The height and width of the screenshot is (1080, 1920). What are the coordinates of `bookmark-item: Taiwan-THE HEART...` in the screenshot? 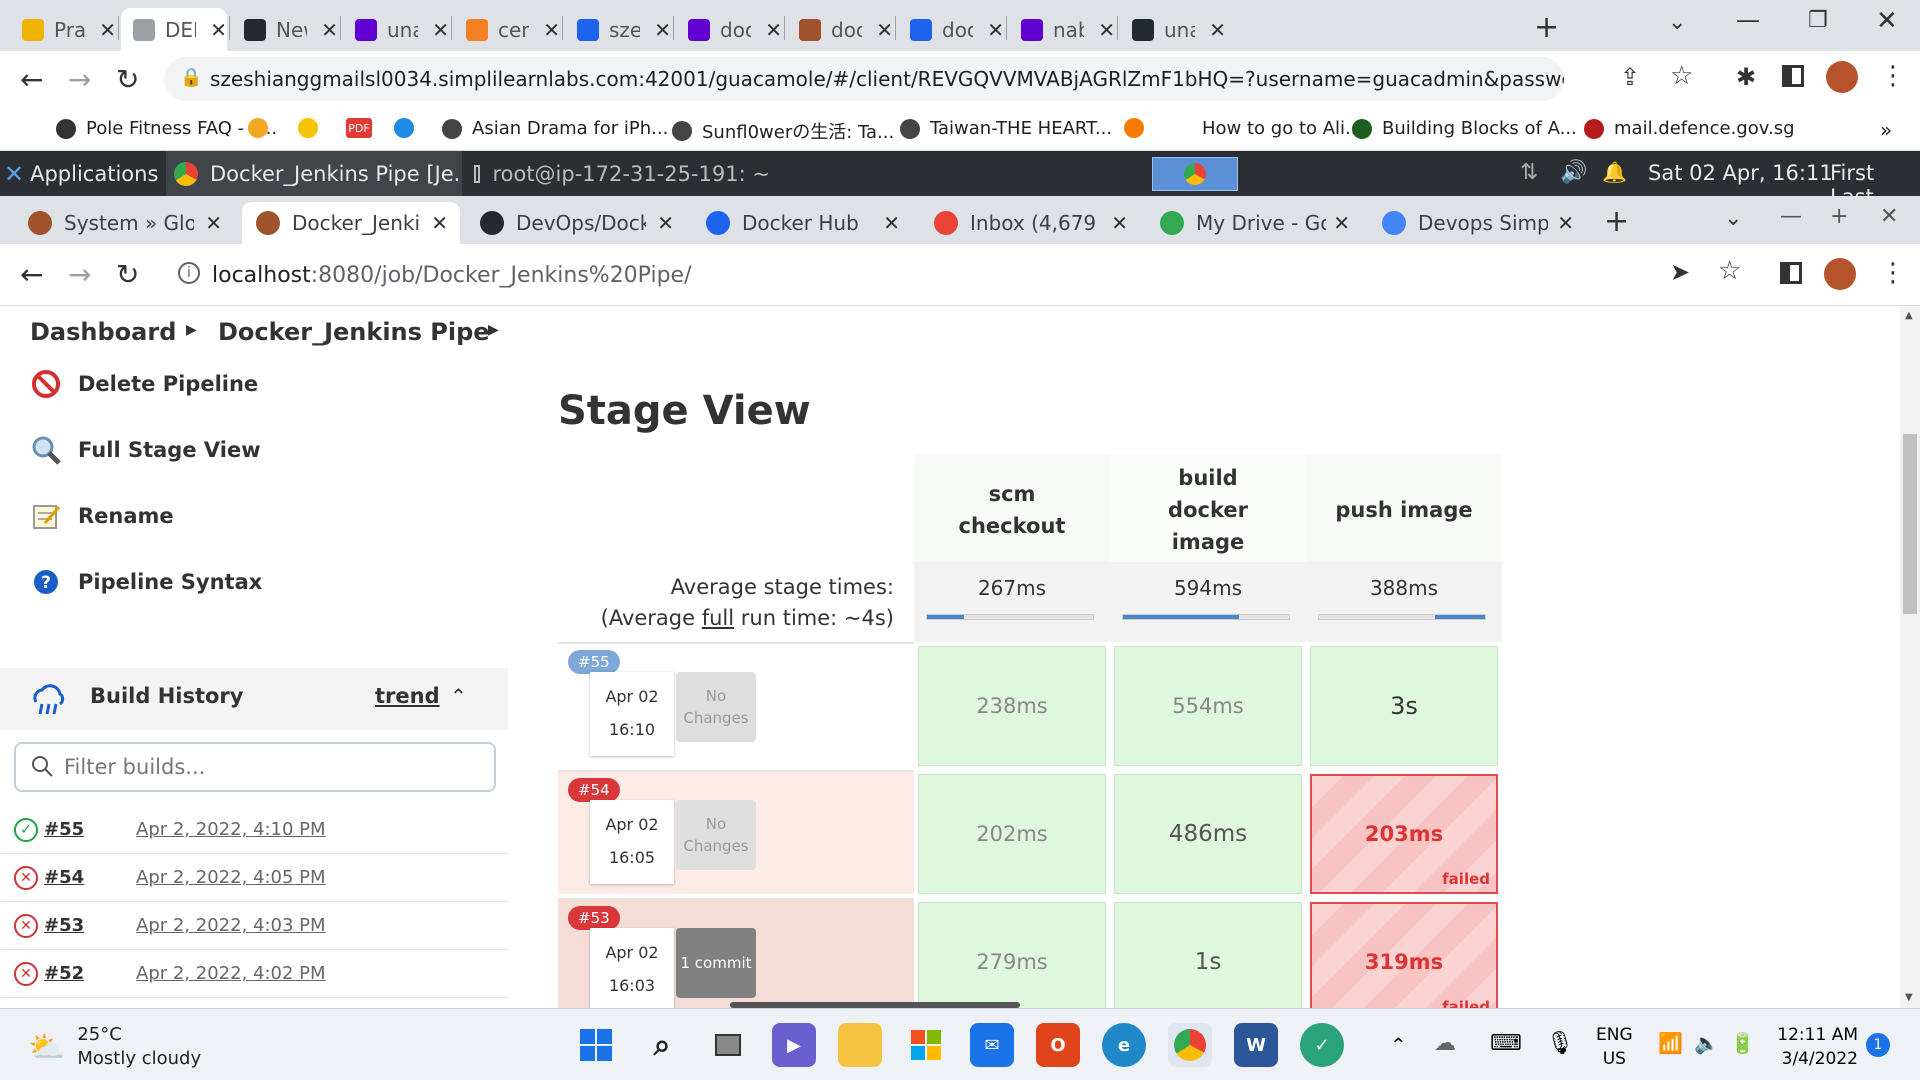 It's located at (1006, 128).